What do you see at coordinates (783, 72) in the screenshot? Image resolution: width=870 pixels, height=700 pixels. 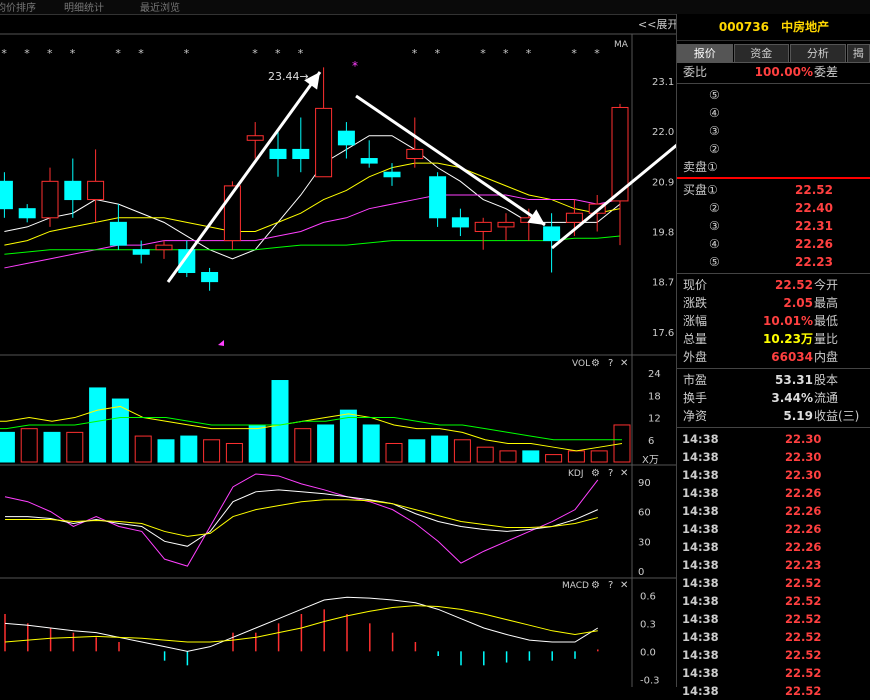 I see `weibi-value: 100.00%` at bounding box center [783, 72].